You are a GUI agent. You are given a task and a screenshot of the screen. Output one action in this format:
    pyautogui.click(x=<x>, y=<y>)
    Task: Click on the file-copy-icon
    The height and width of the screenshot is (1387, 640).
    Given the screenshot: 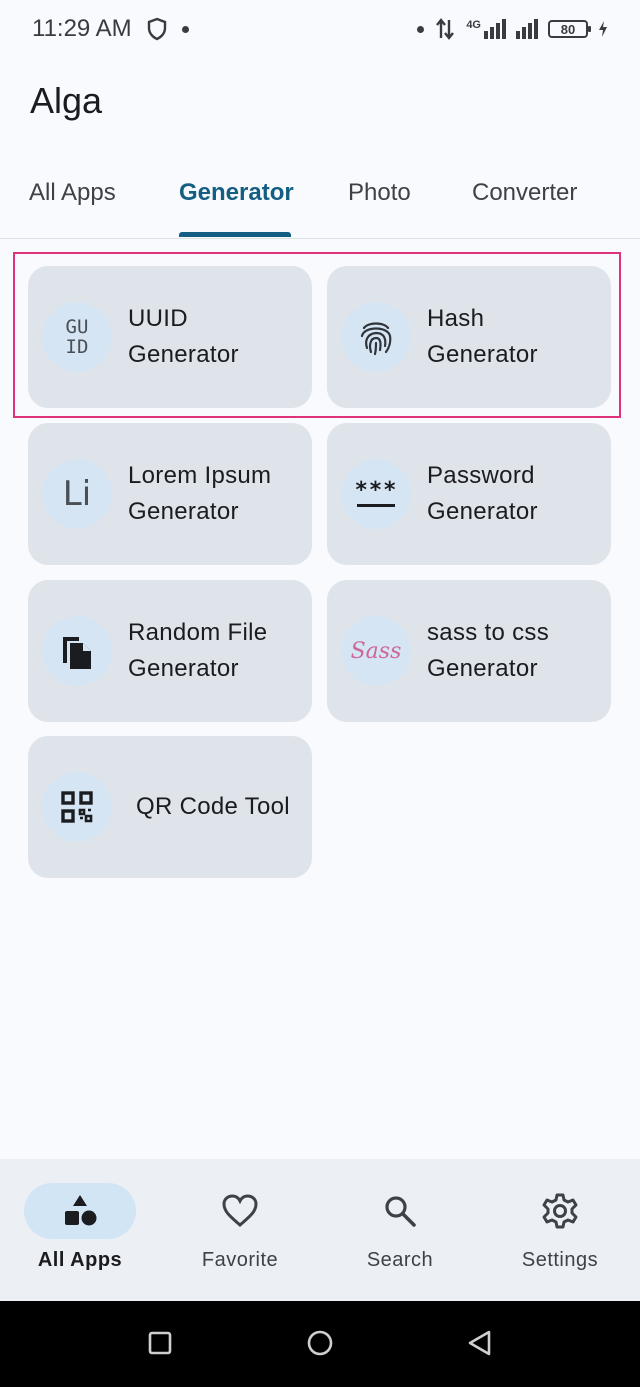 What is the action you would take?
    pyautogui.click(x=77, y=651)
    